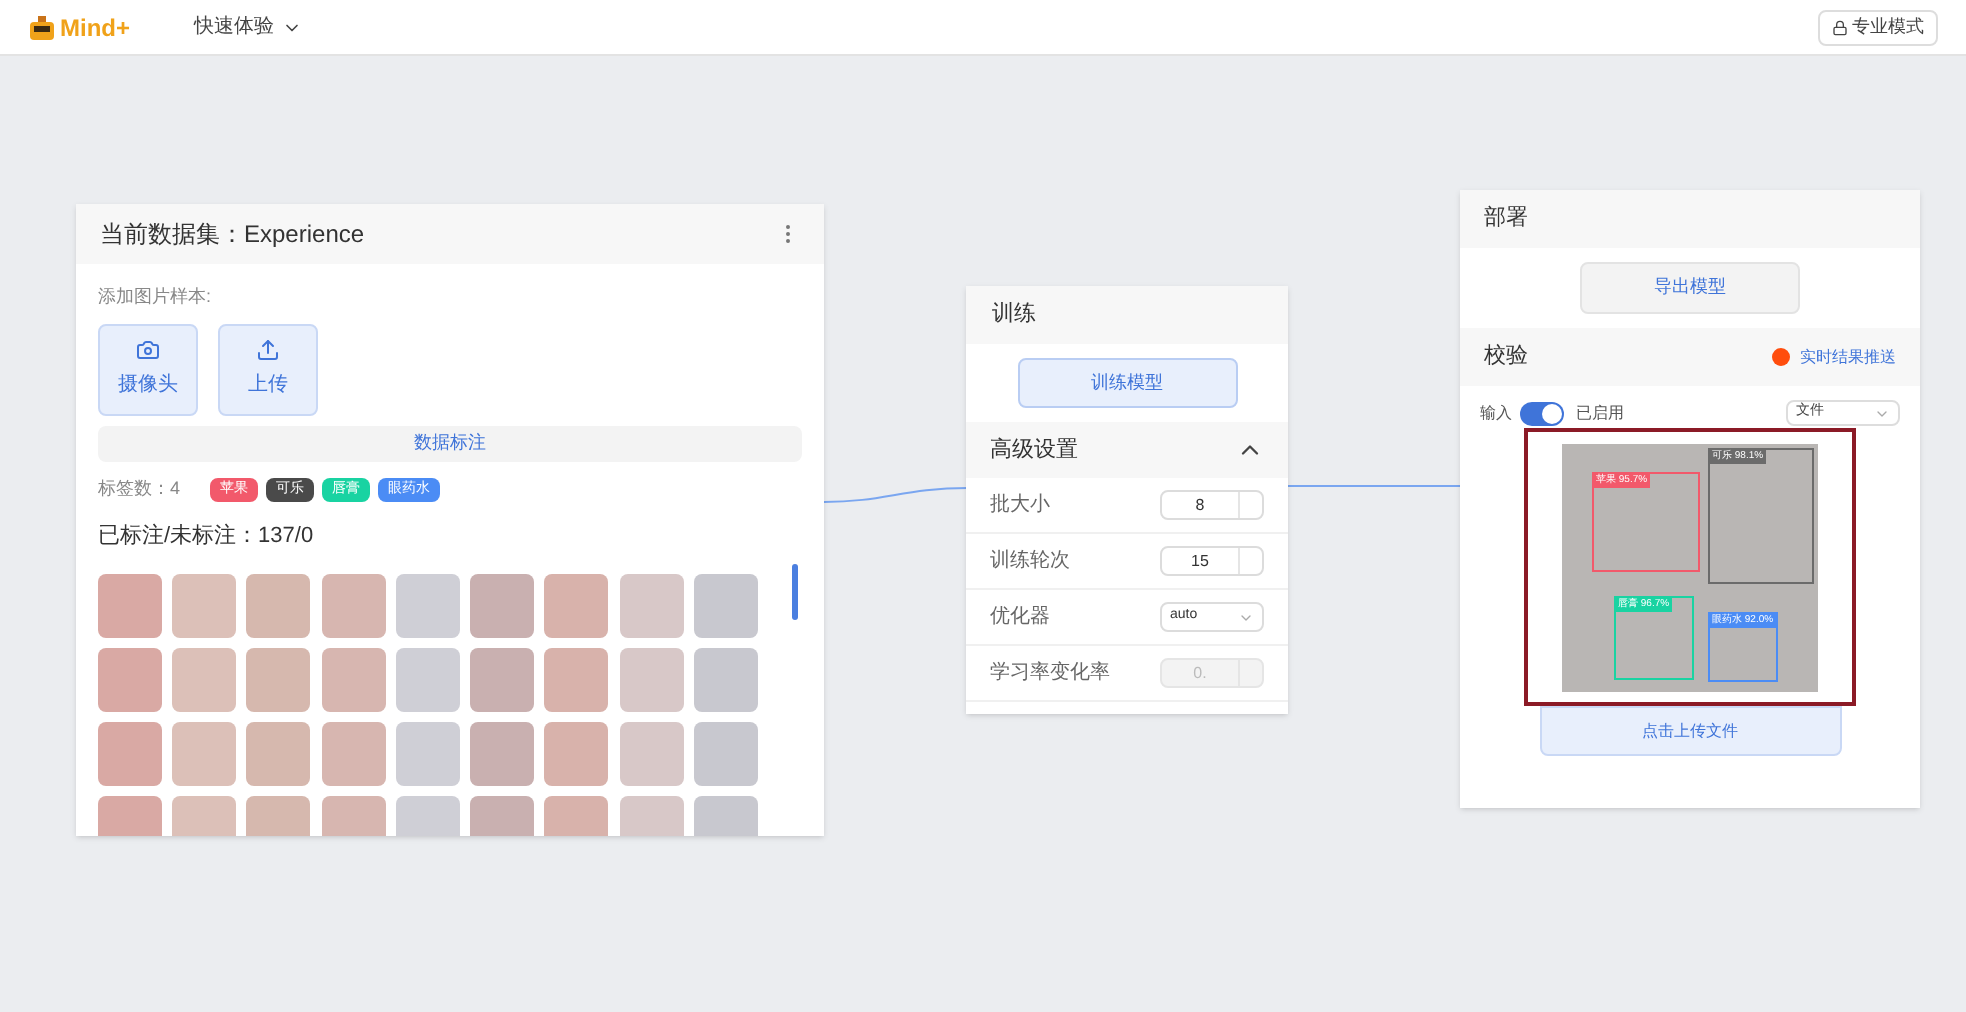  What do you see at coordinates (1542, 413) in the screenshot?
I see `input-switch` at bounding box center [1542, 413].